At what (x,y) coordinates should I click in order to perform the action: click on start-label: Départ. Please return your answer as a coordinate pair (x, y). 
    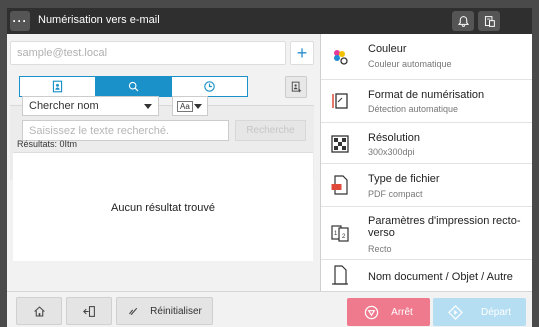
    Looking at the image, I should click on (495, 312).